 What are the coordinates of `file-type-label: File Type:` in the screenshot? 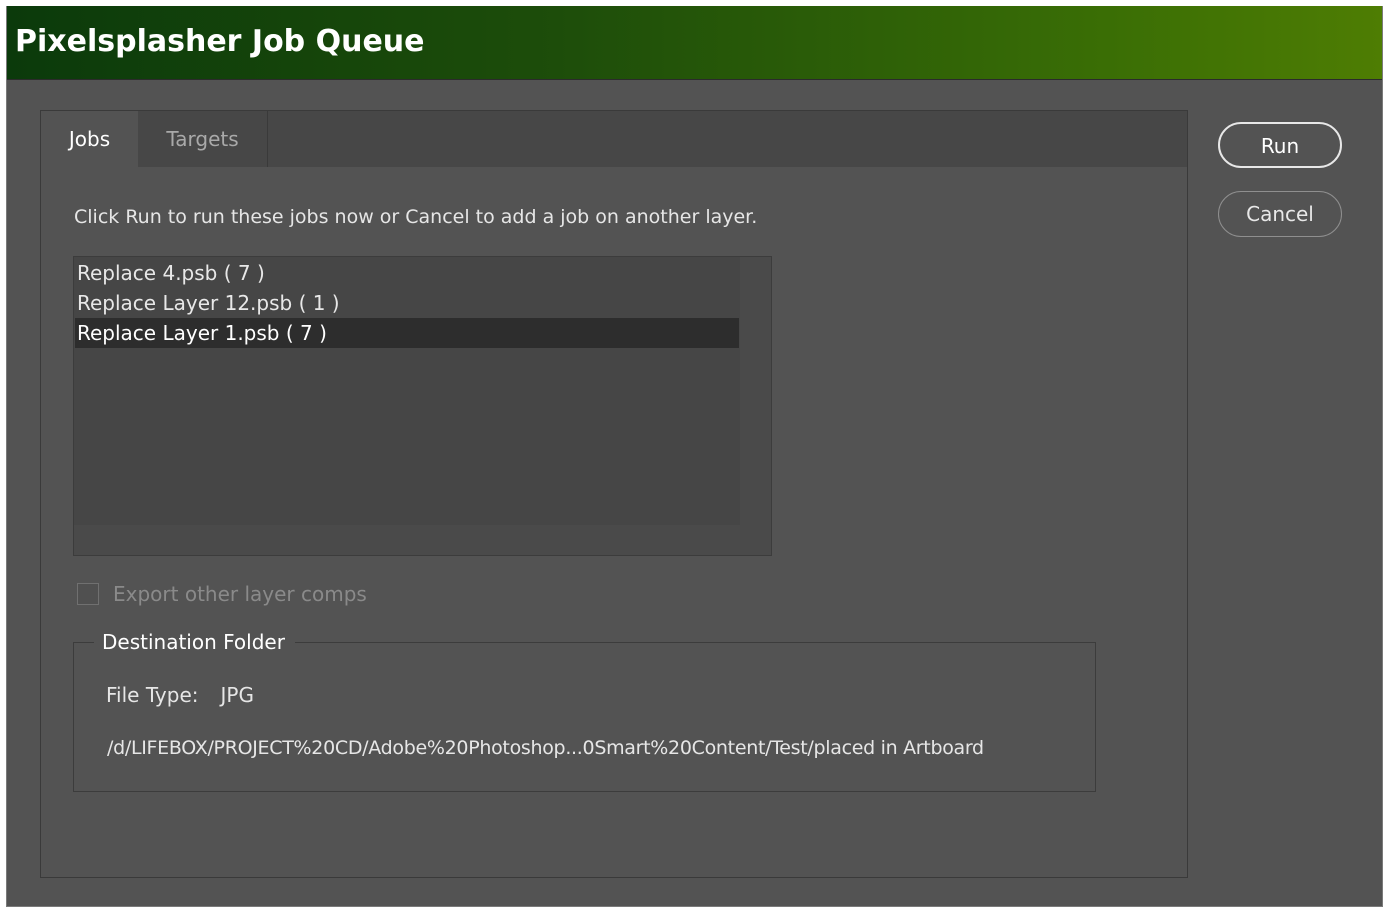 It's located at (152, 695).